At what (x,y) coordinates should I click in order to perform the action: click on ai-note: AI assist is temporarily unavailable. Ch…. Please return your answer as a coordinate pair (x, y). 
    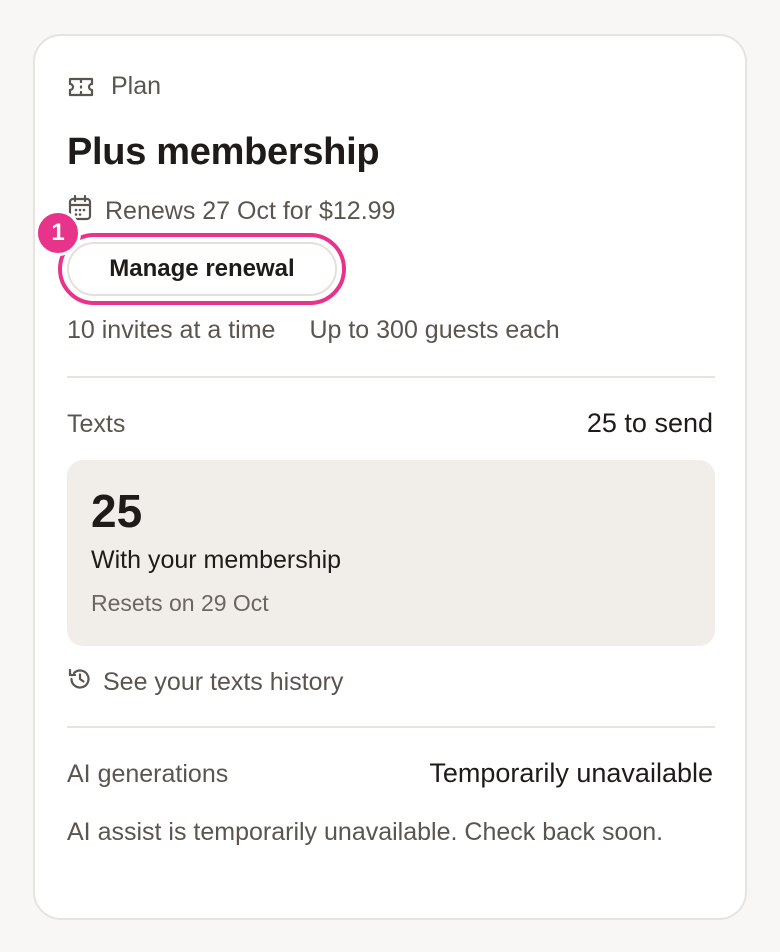
    Looking at the image, I should click on (365, 832).